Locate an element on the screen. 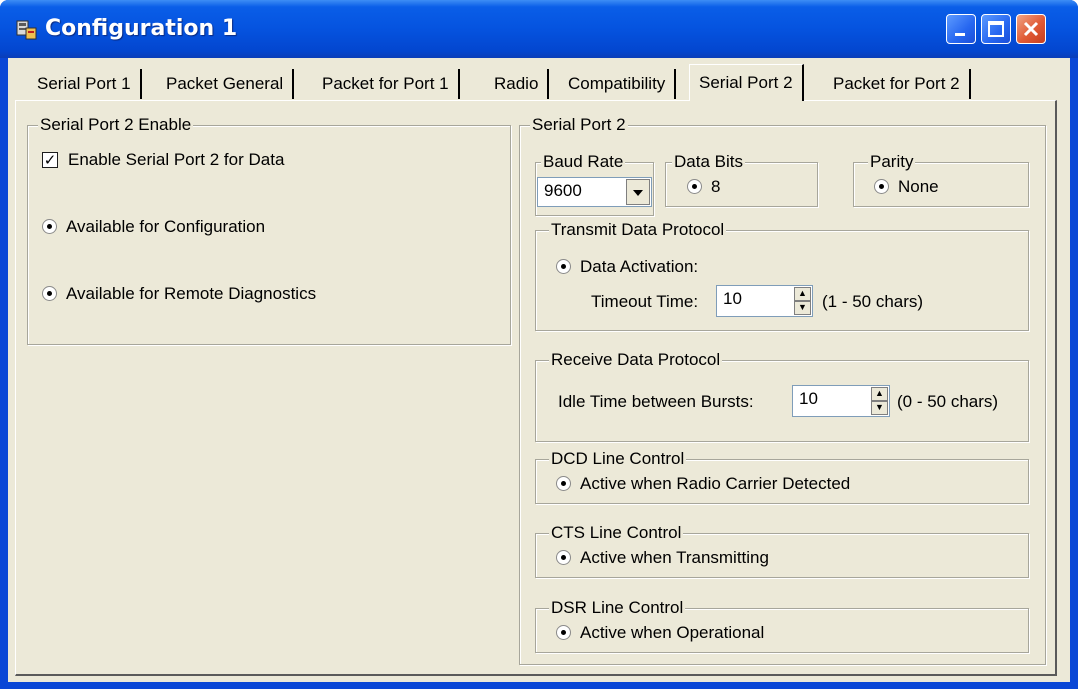 This screenshot has height=689, width=1078. tab-serial-port-1: Serial Port 1 is located at coordinates (85, 84).